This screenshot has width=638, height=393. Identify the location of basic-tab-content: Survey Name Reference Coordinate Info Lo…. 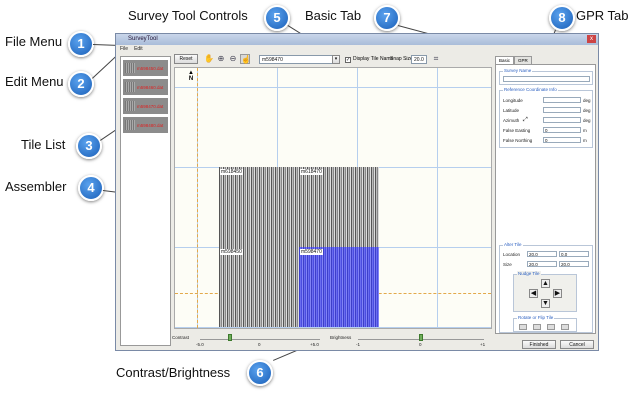
(545, 199).